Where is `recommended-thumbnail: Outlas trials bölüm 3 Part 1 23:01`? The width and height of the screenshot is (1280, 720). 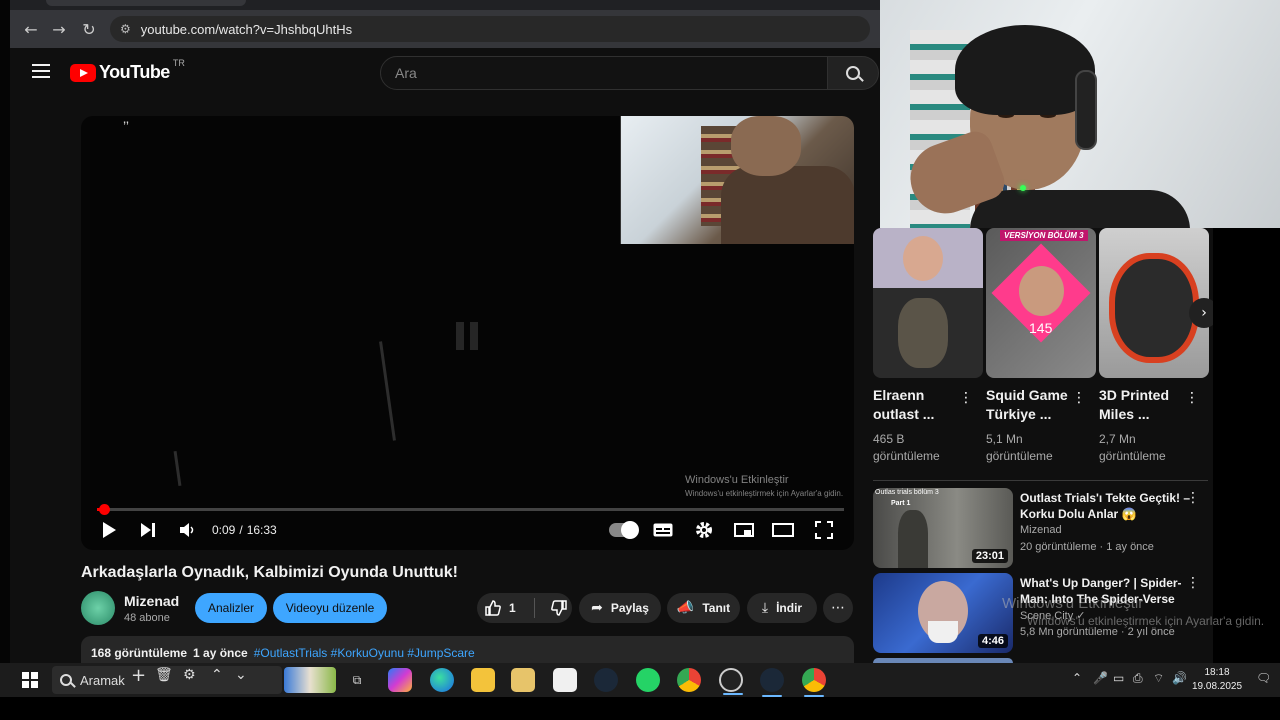 recommended-thumbnail: Outlas trials bölüm 3 Part 1 23:01 is located at coordinates (943, 528).